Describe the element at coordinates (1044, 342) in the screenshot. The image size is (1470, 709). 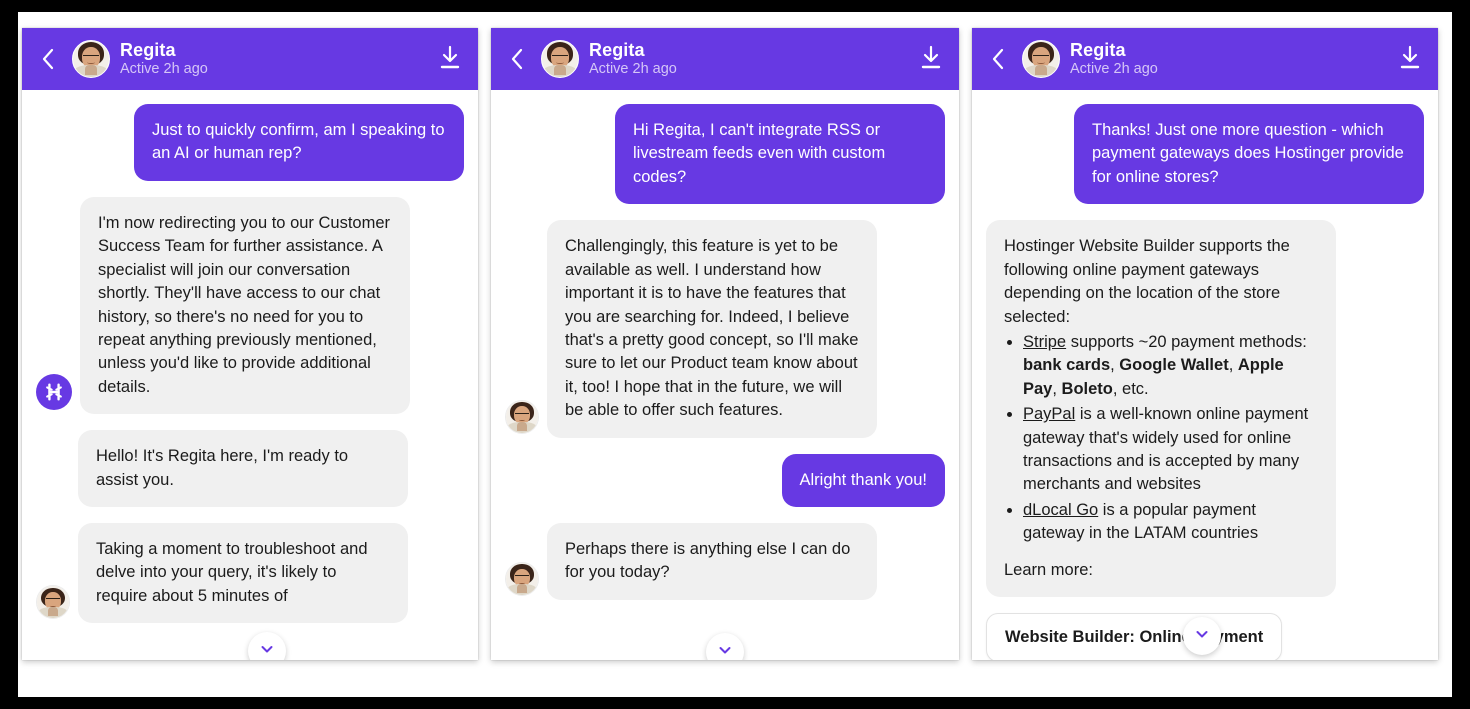
I see `stripe-link: Stripe` at that location.